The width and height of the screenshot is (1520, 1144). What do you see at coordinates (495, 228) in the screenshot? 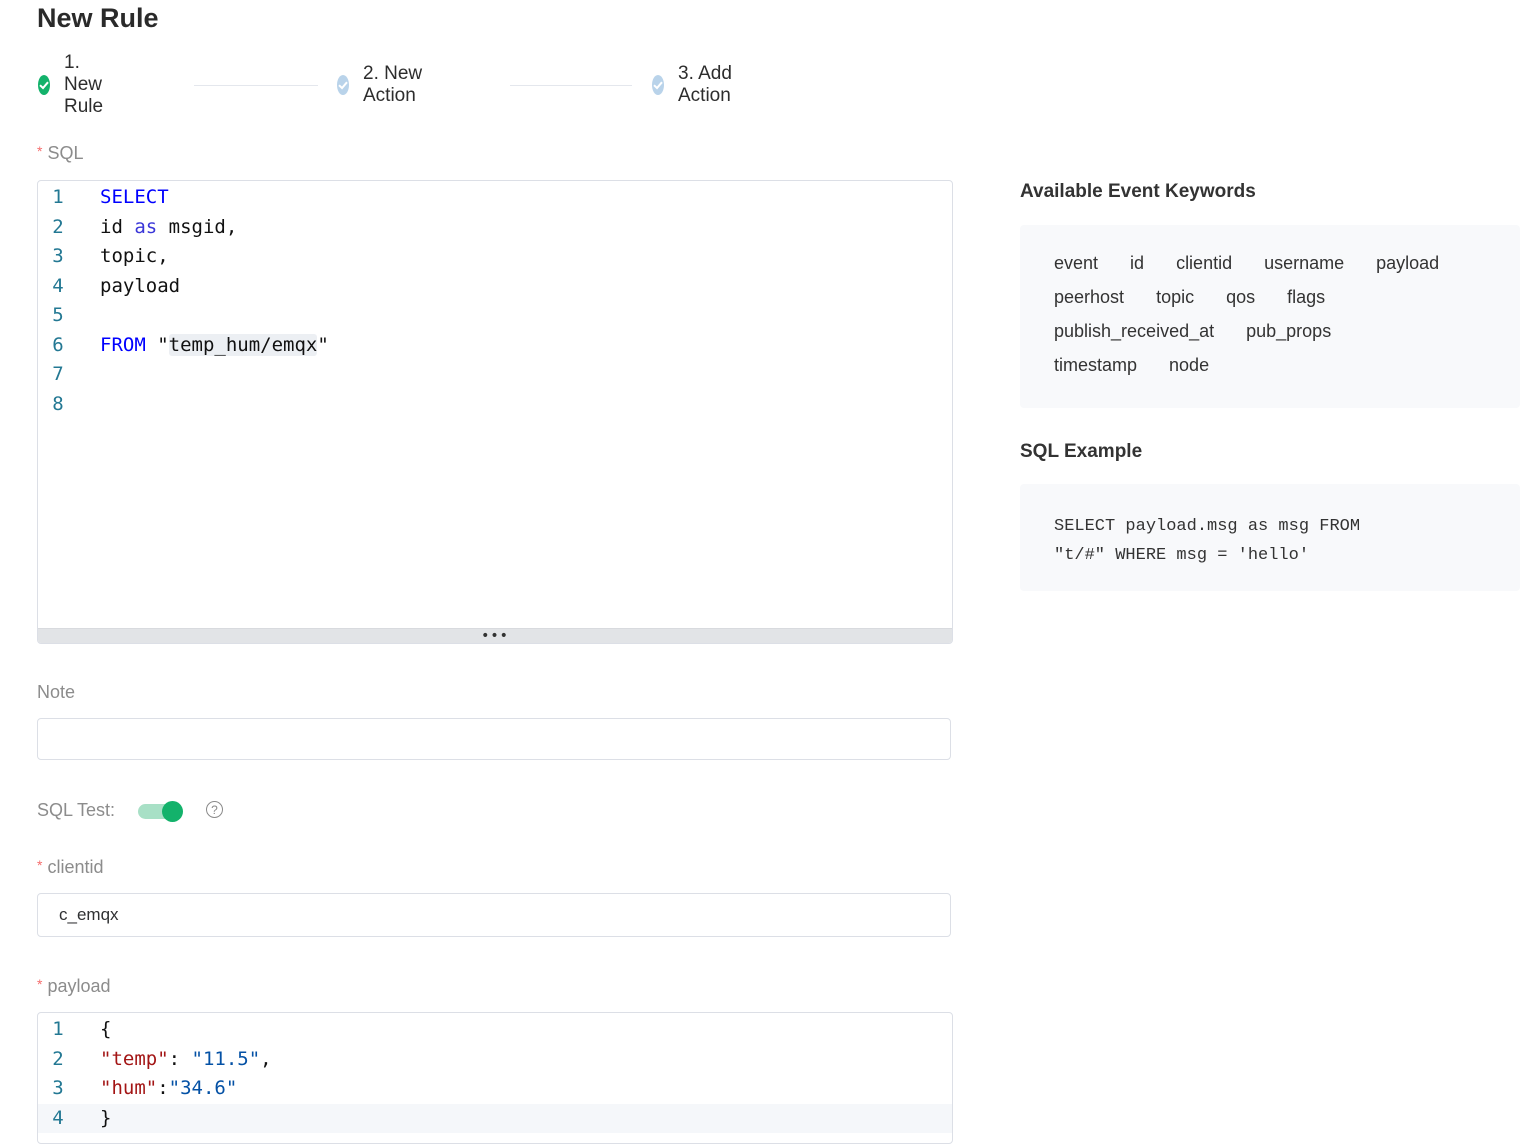
I see `code-line: 2 id as msgid,` at bounding box center [495, 228].